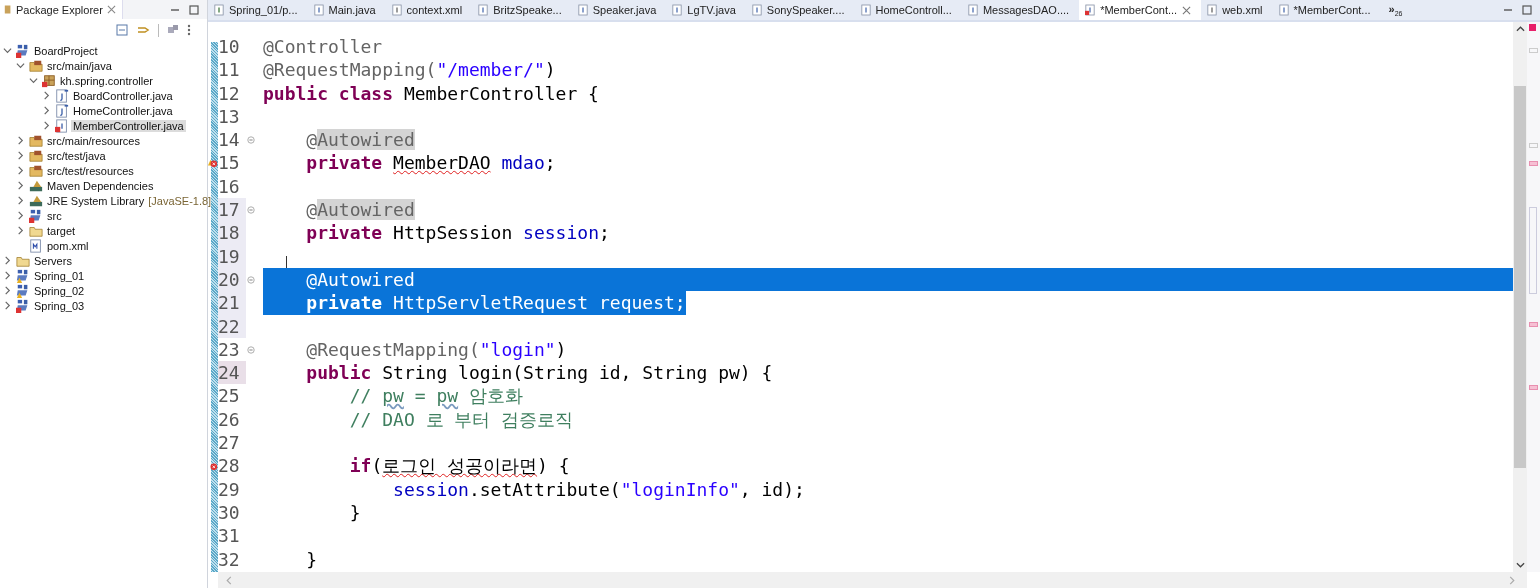 The height and width of the screenshot is (588, 1540). I want to click on tree-item: Maven Dependencies, so click(100, 185).